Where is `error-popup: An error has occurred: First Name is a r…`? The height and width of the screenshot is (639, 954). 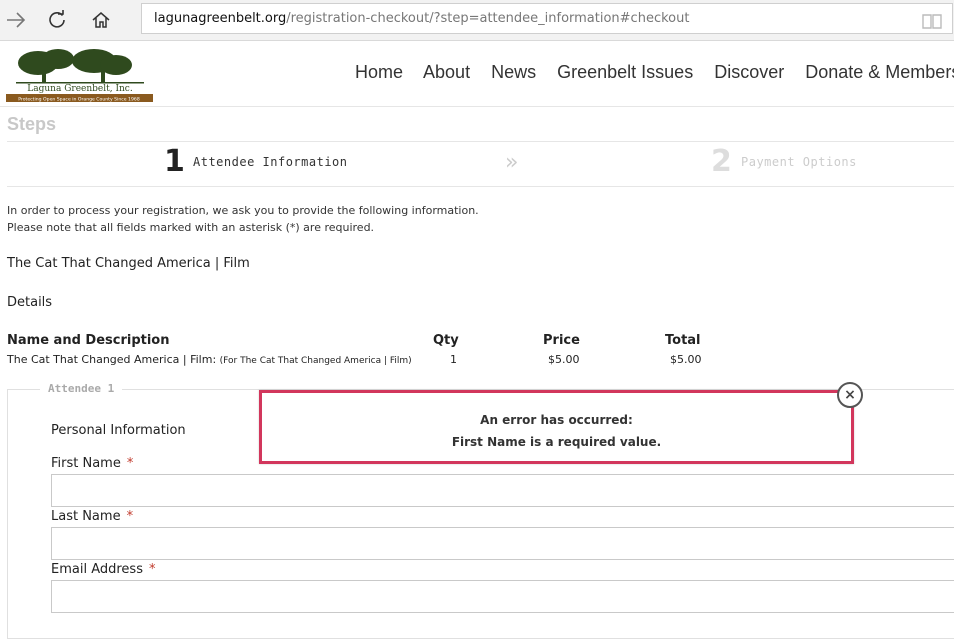
error-popup: An error has occurred: First Name is a r… is located at coordinates (556, 427).